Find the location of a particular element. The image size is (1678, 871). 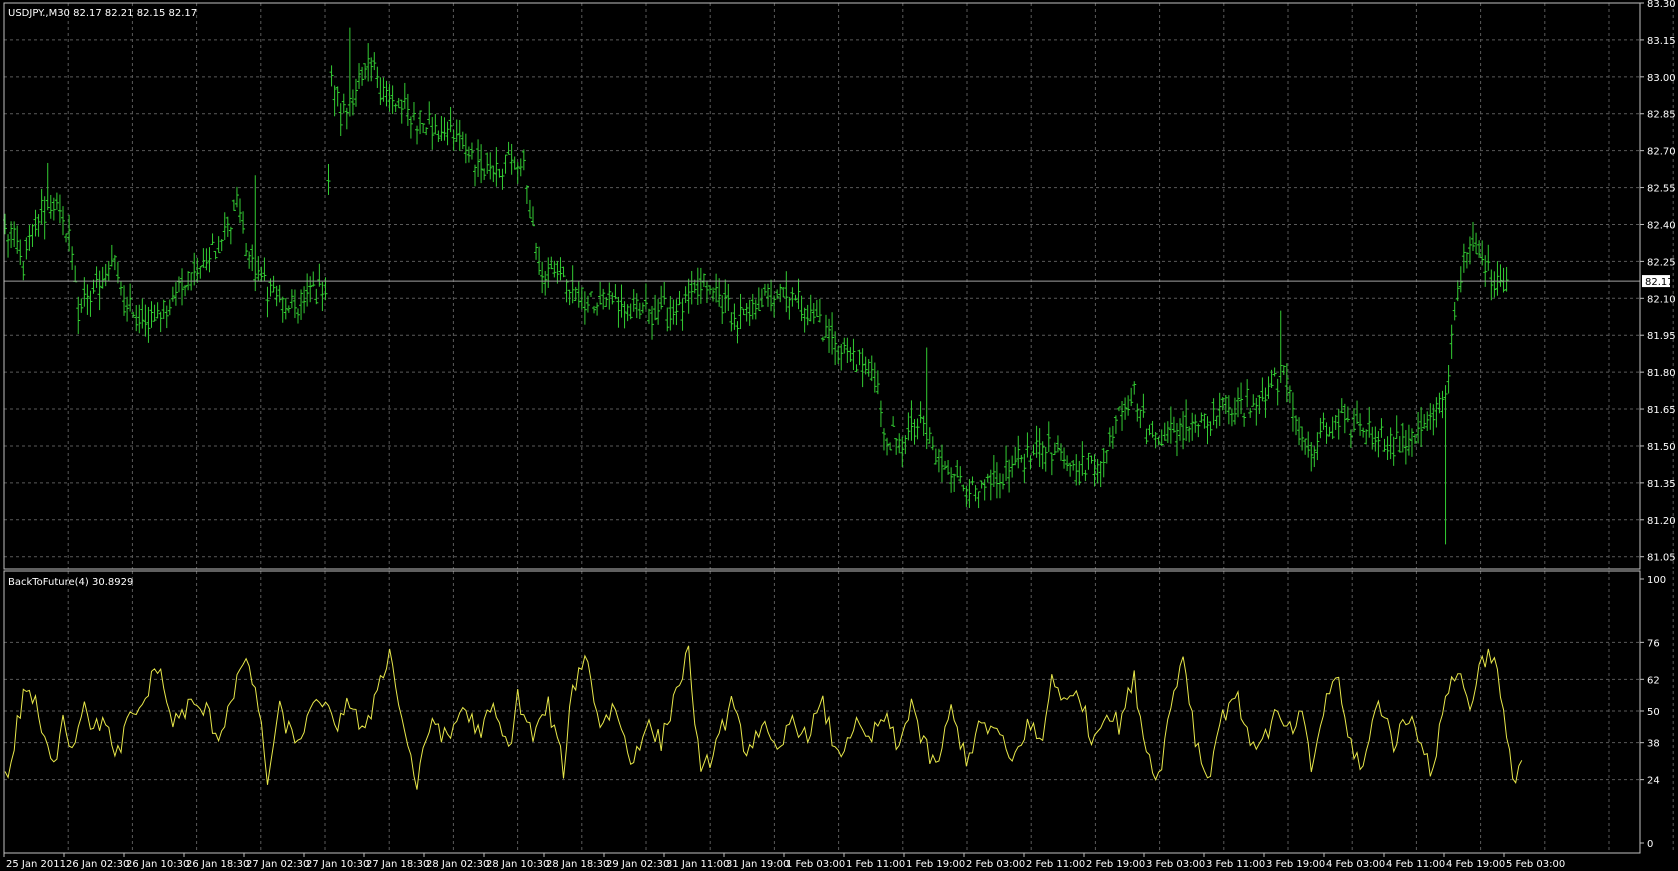

indicator-tick-label: 76 is located at coordinates (1653, 643).